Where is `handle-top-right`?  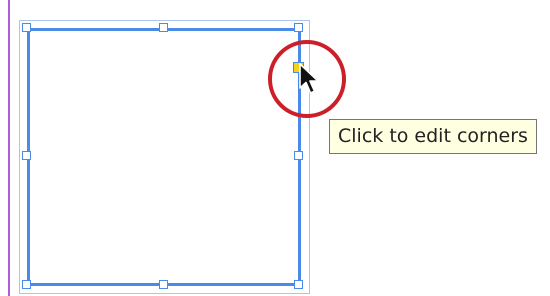 handle-top-right is located at coordinates (298, 27).